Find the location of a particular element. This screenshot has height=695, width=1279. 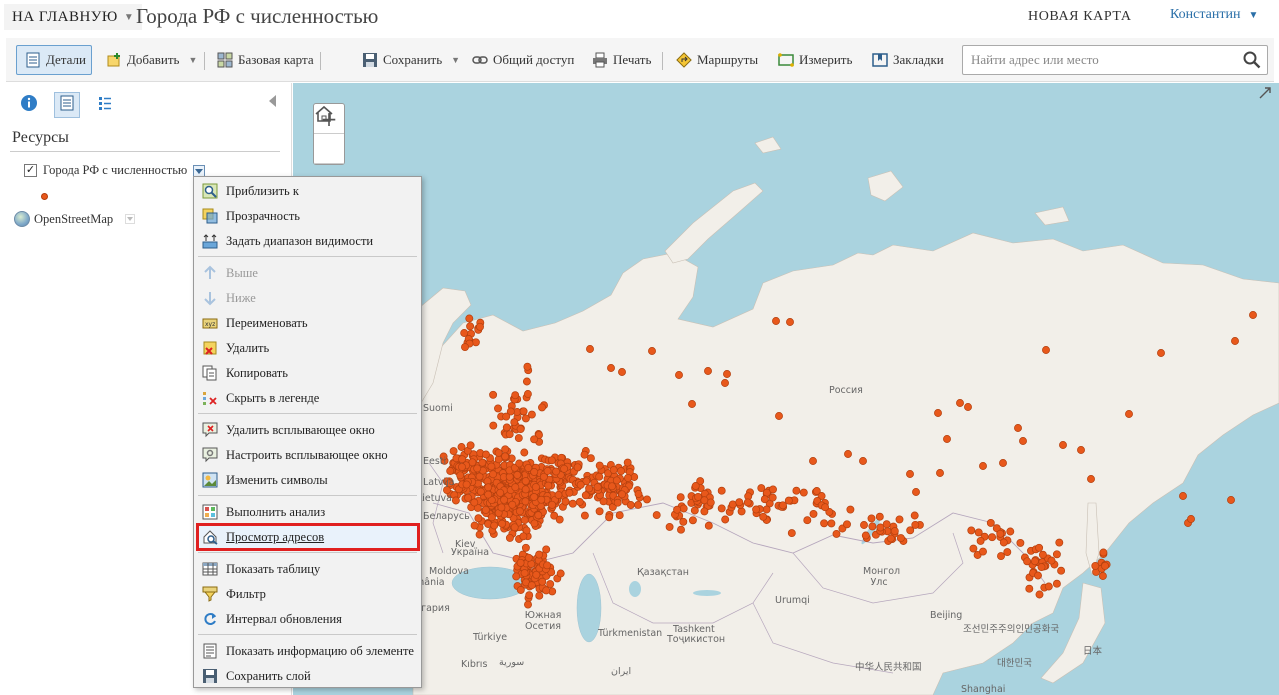

user-menu: Константин ▼ is located at coordinates (1214, 15).